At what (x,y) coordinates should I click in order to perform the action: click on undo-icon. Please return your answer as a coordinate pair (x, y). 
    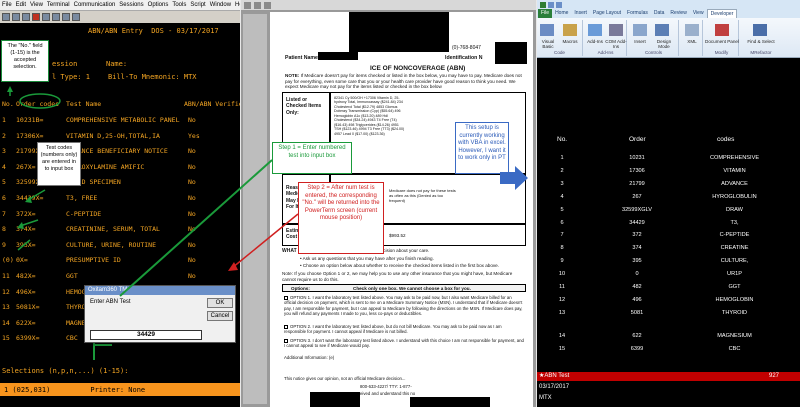
    Looking at the image, I should click on (559, 4).